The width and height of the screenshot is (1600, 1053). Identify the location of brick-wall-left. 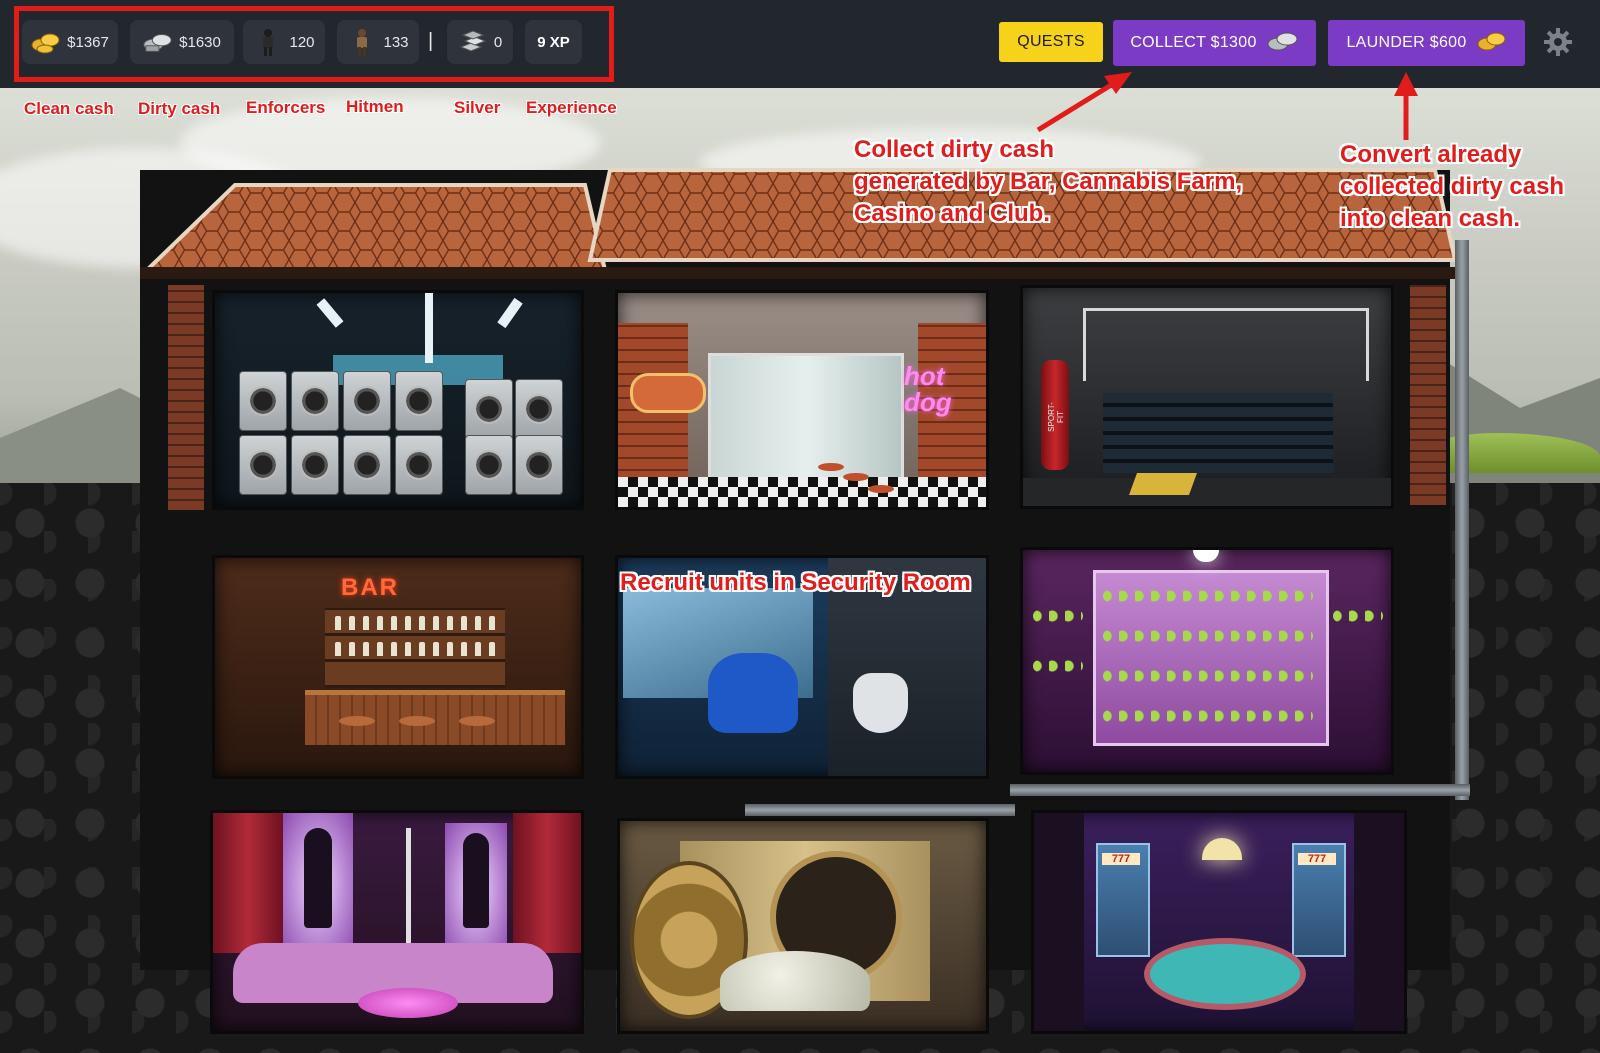
(186, 397).